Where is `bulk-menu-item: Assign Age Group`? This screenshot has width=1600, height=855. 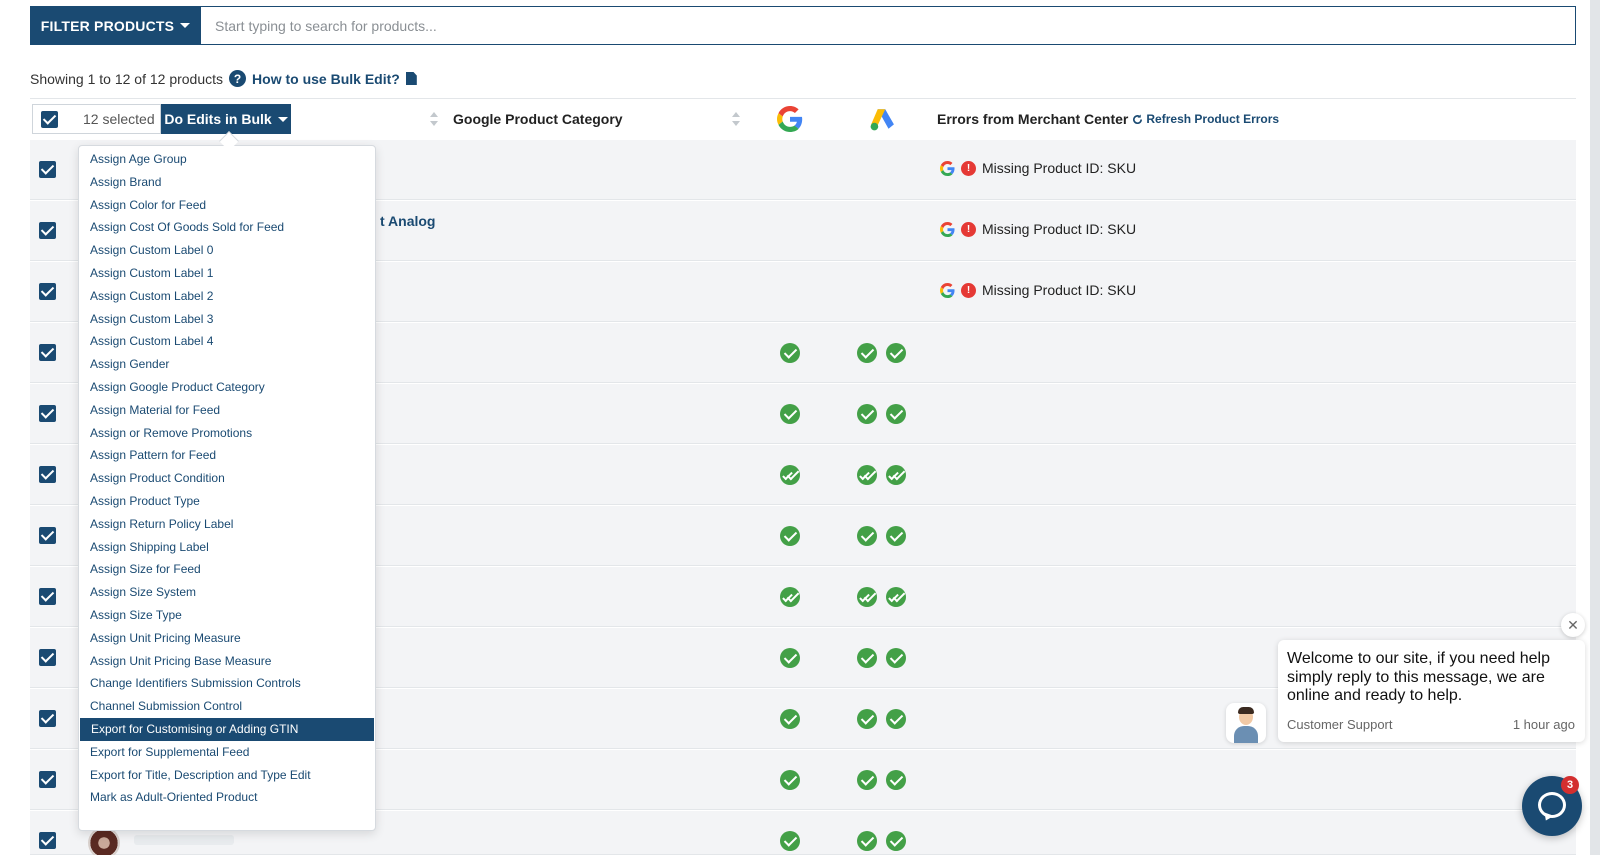
bulk-menu-item: Assign Age Group is located at coordinates (227, 159).